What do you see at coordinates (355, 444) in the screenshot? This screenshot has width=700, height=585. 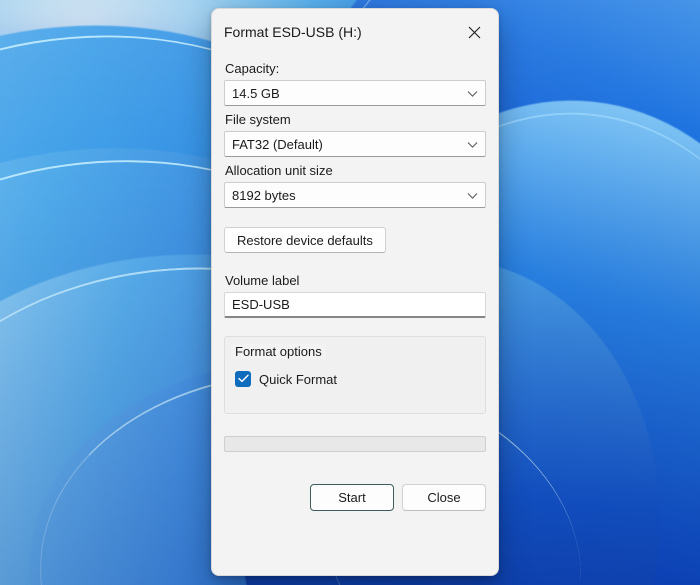 I see `format-progress-bar` at bounding box center [355, 444].